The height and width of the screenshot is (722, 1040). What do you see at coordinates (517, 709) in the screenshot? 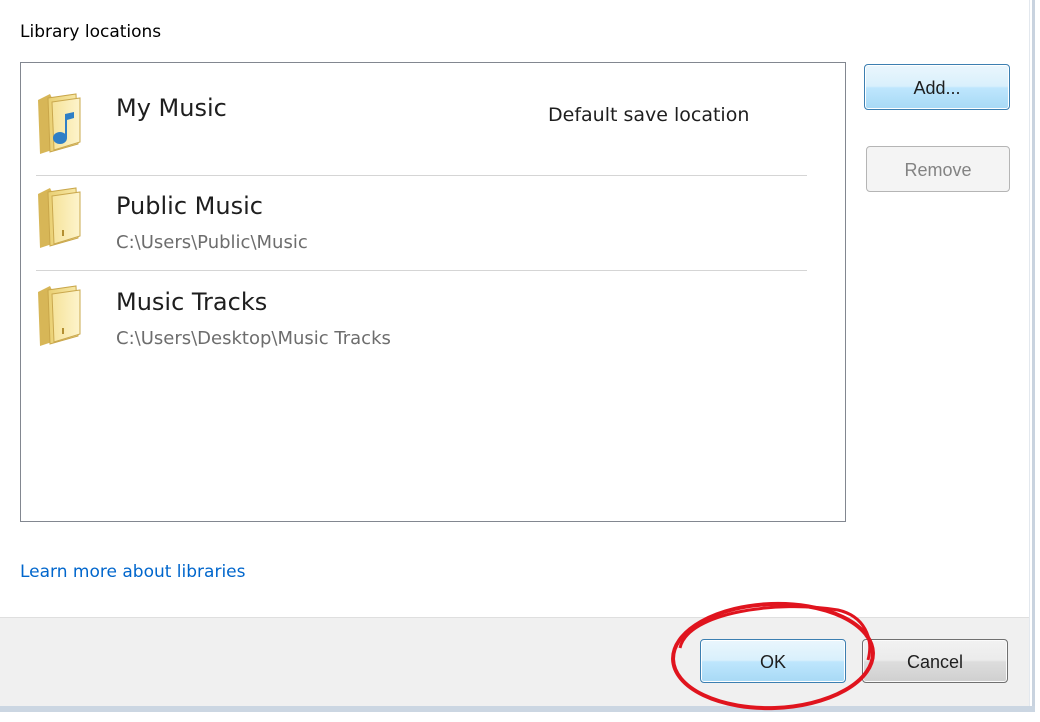
I see `window-frame-bottom` at bounding box center [517, 709].